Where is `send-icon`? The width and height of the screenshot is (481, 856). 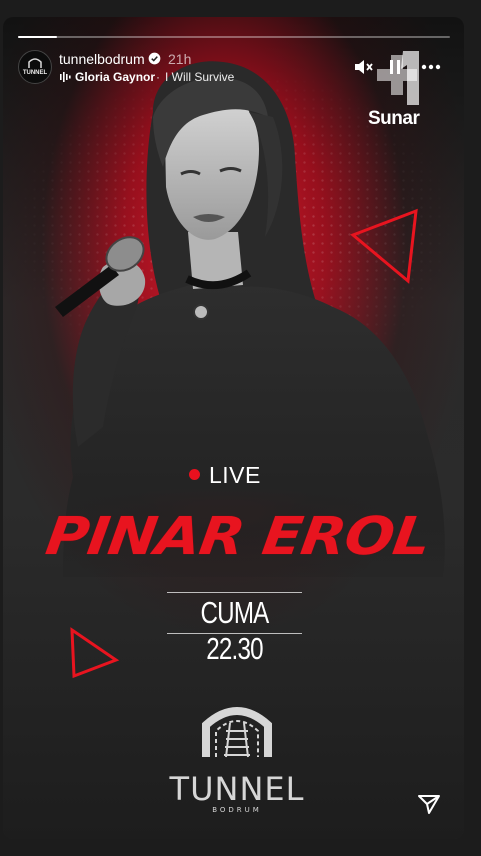 send-icon is located at coordinates (429, 804).